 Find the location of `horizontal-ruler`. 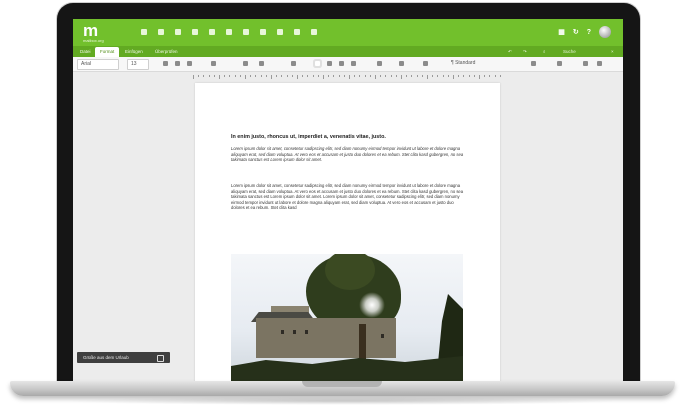

horizontal-ruler is located at coordinates (347, 77).